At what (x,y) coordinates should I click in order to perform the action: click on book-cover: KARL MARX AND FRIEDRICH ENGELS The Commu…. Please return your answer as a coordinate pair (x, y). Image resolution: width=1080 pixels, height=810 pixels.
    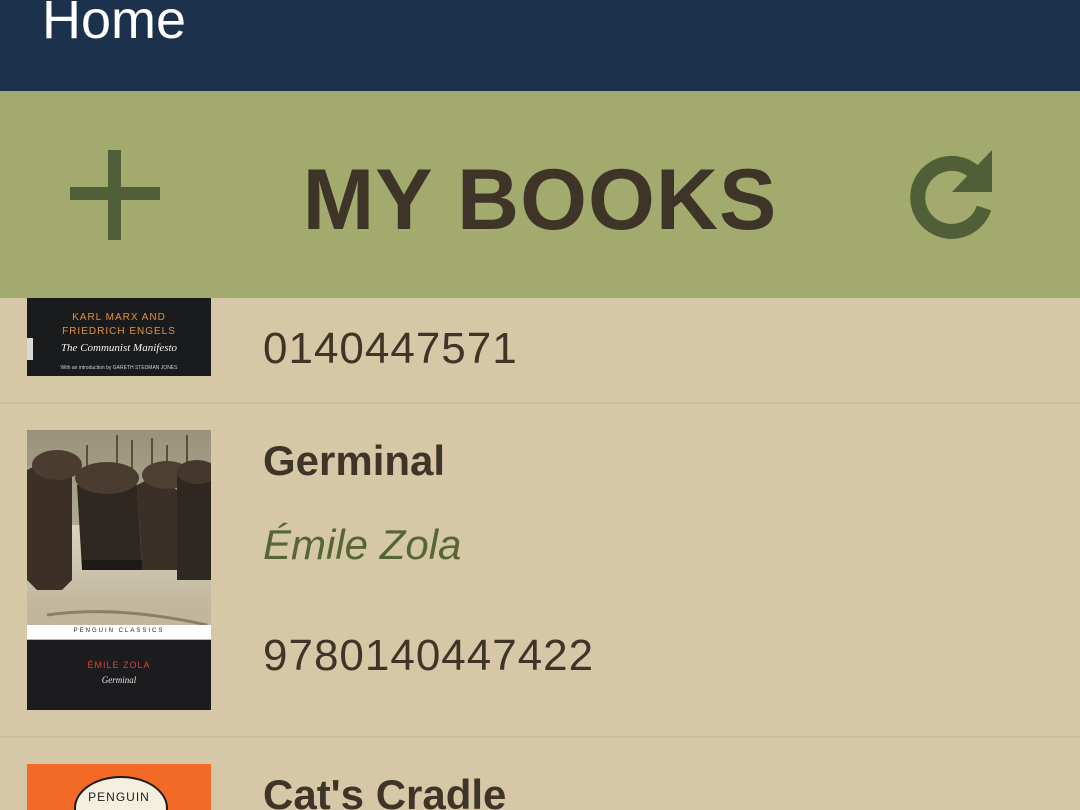
    Looking at the image, I should click on (119, 337).